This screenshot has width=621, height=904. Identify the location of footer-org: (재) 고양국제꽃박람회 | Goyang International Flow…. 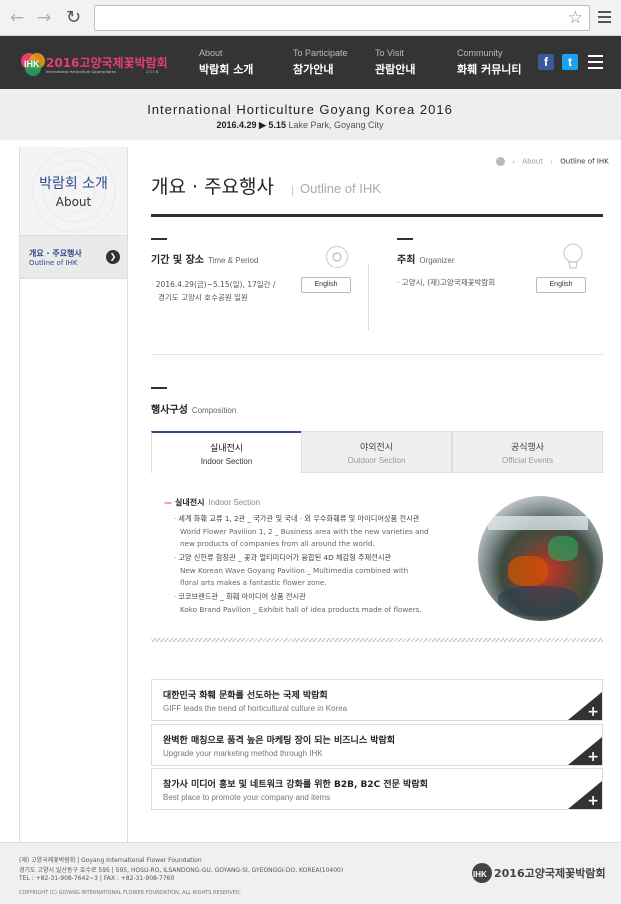
(110, 860).